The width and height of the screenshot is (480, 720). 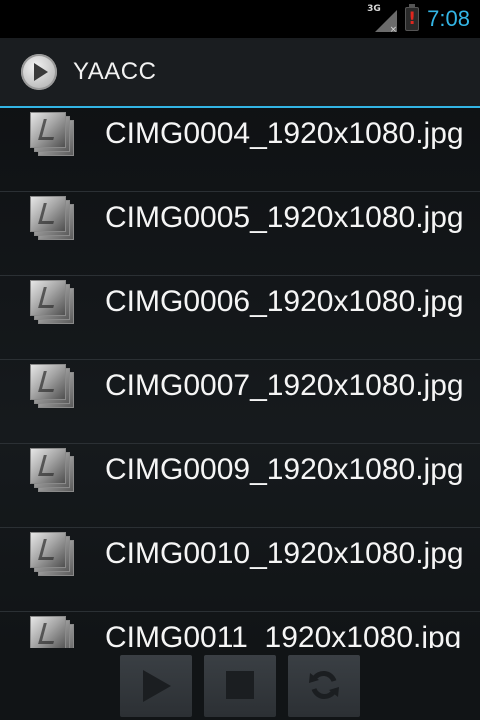 What do you see at coordinates (393, 30) in the screenshot?
I see `no-data-mark: ×` at bounding box center [393, 30].